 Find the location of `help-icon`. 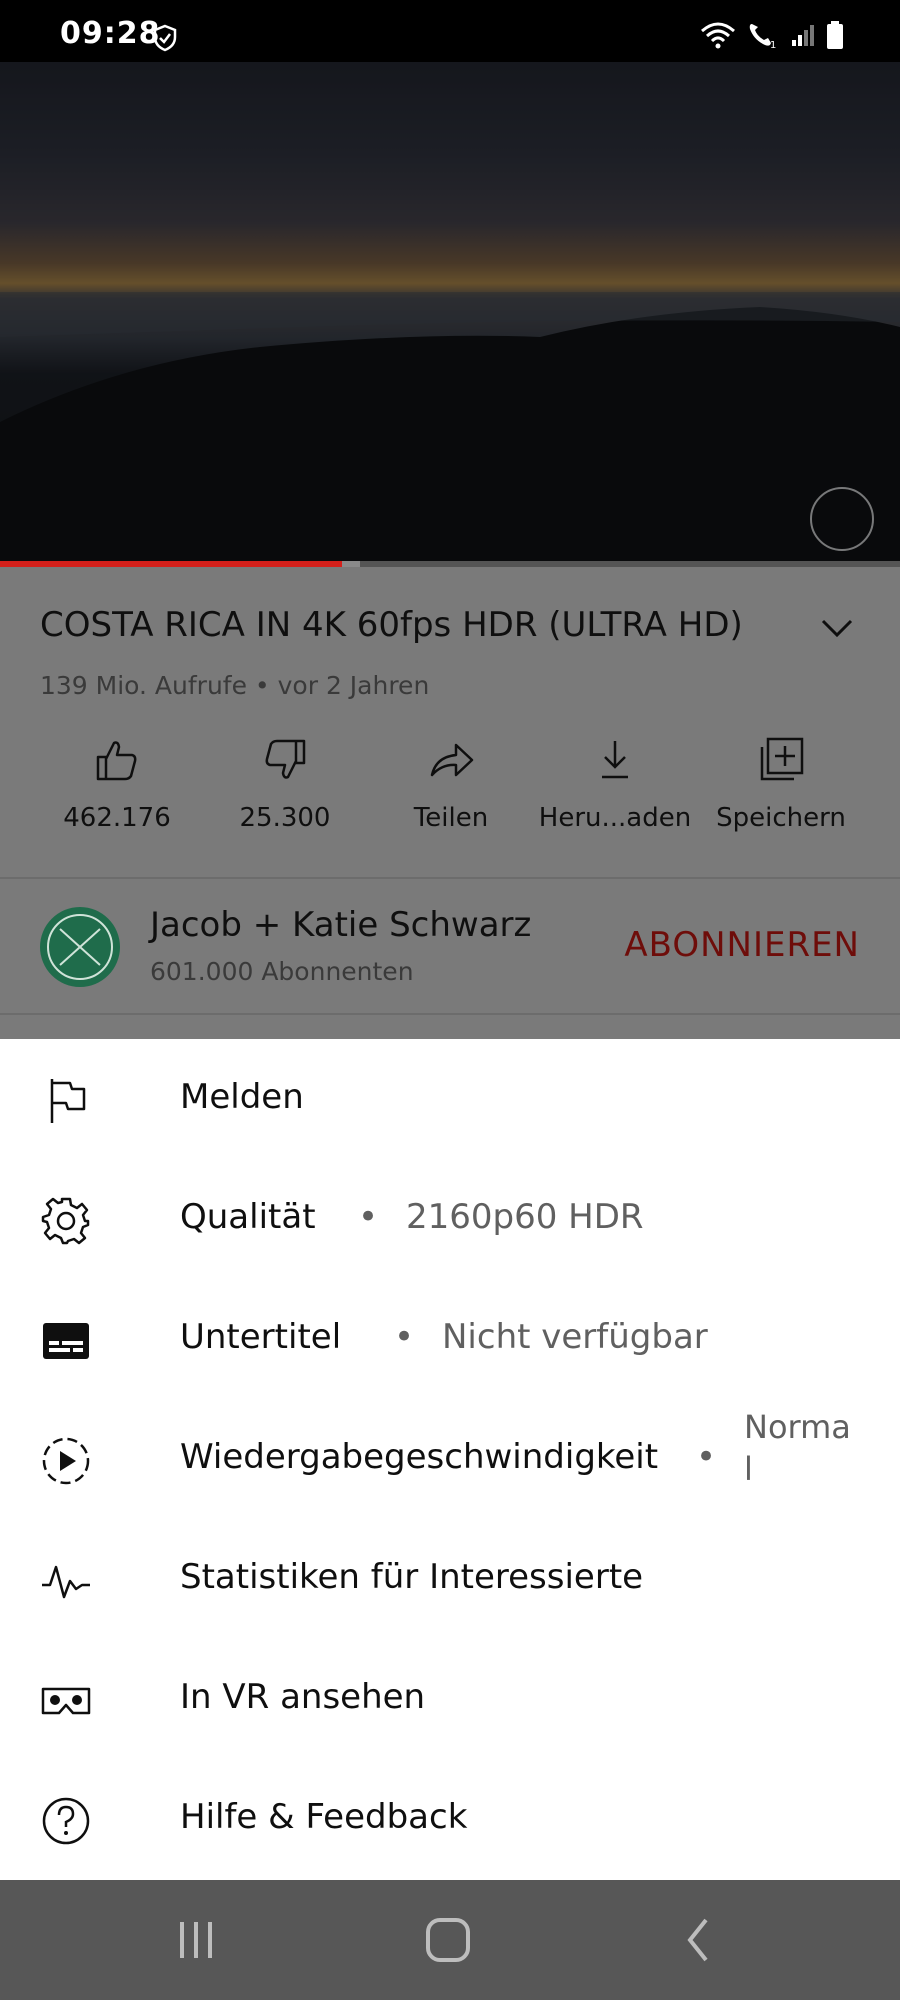

help-icon is located at coordinates (66, 1821).